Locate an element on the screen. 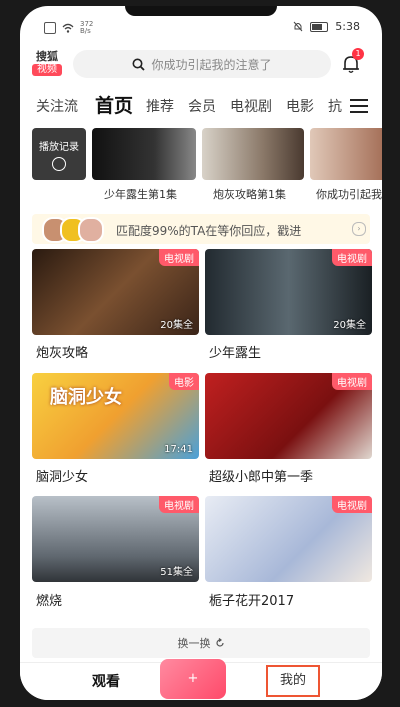  logo-text-bottom: 视频 is located at coordinates (47, 70).